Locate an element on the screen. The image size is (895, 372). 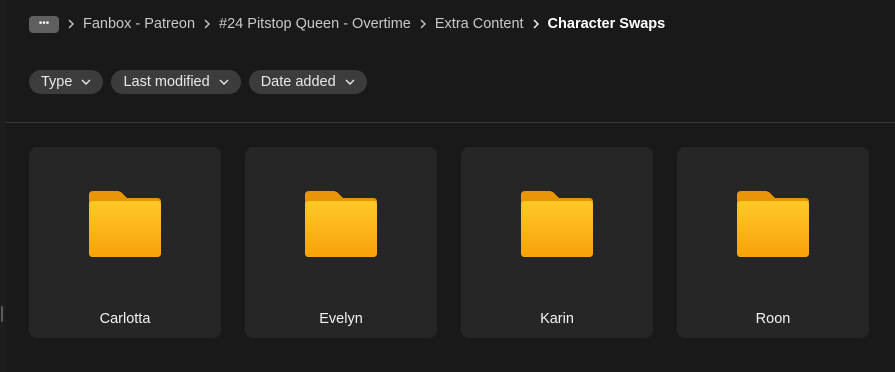
breadcrumb-current-character-swaps: Character Swaps is located at coordinates (606, 24).